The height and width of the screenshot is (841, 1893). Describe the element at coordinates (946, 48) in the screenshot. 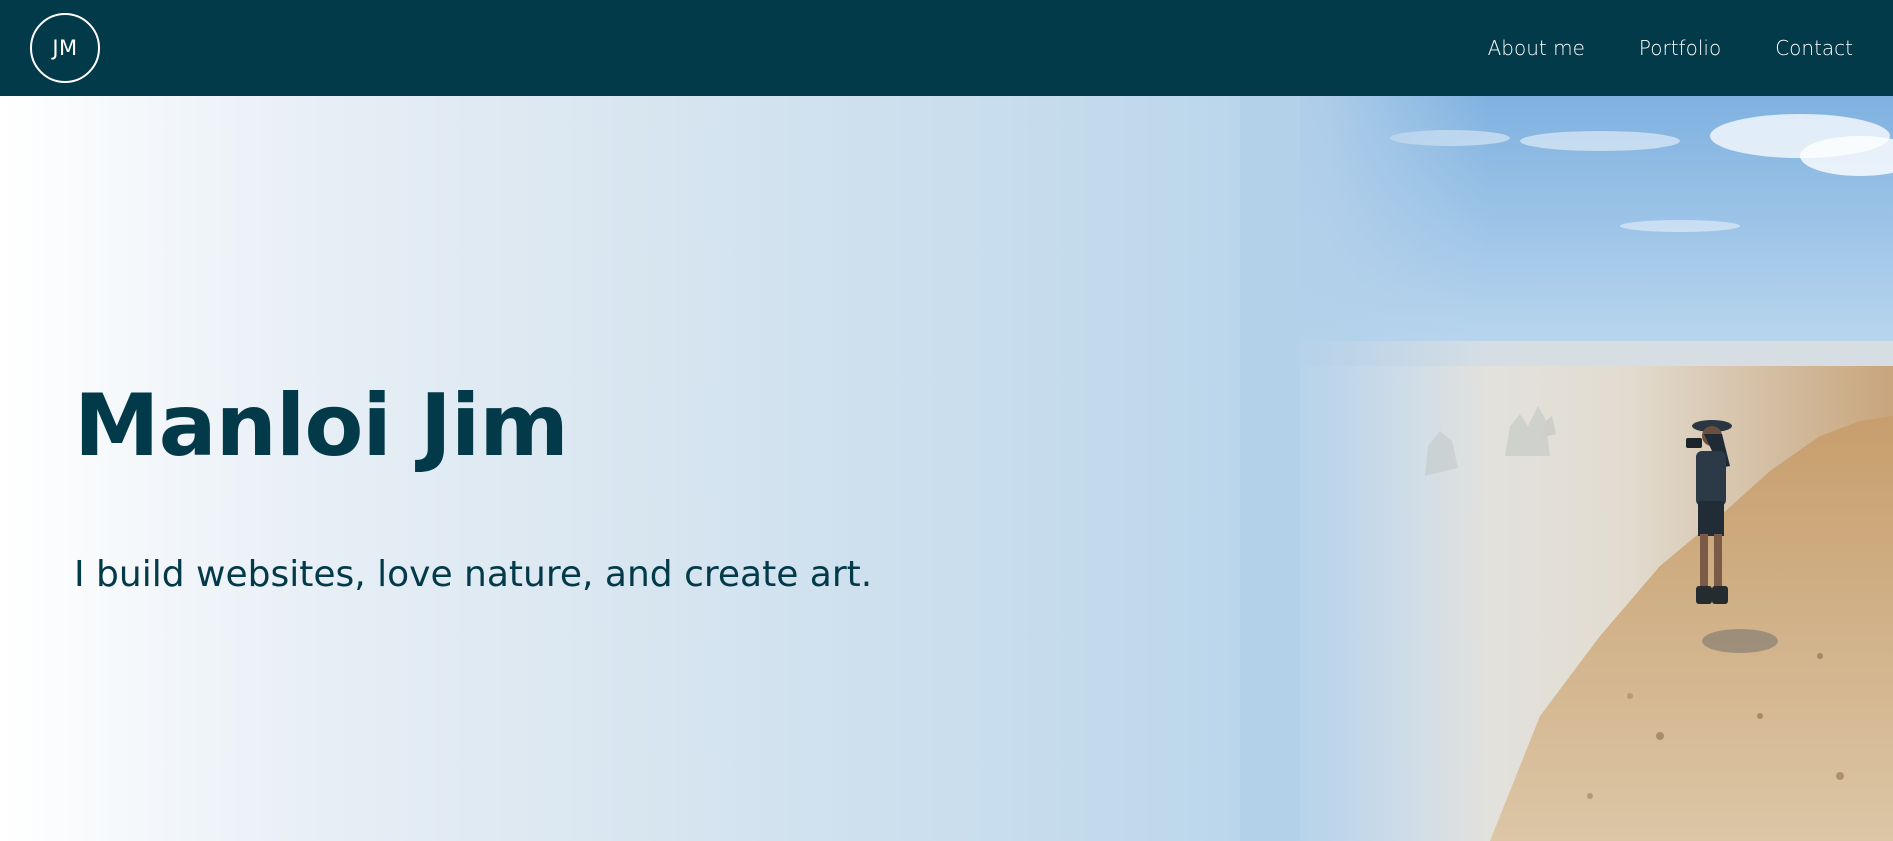

I see `site-header: JM About me Portfolio Contact` at that location.